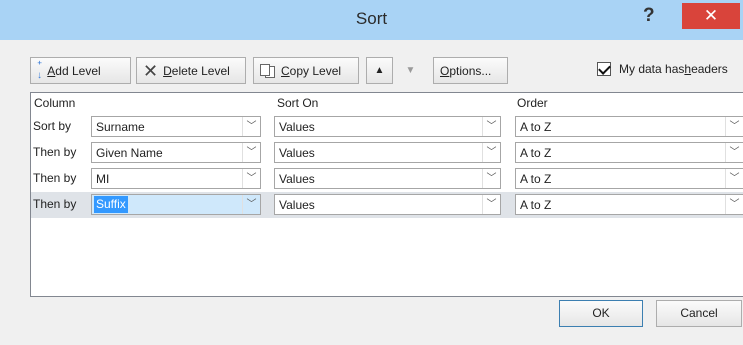 This screenshot has height=345, width=743. What do you see at coordinates (176, 178) in the screenshot?
I see `column-select: MI ﹀` at bounding box center [176, 178].